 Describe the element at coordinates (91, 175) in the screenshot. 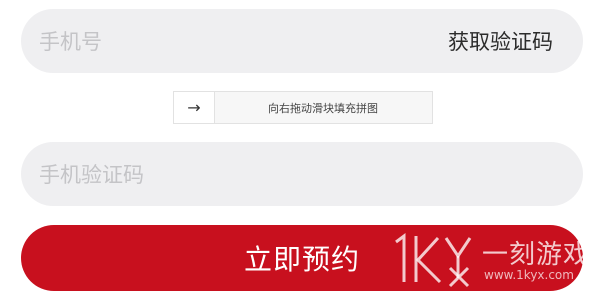

I see `sms-code-placeholder: 手机验证码` at that location.